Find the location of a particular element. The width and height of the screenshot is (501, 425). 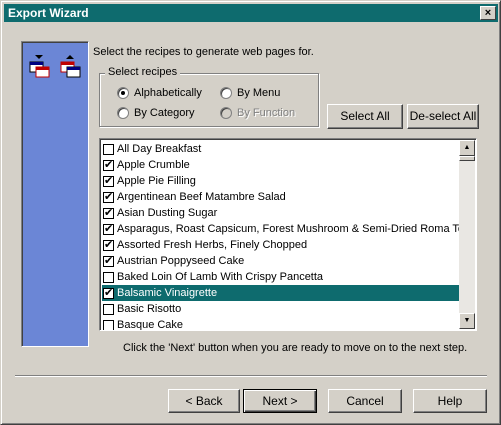

title-bar: Export Wizard × is located at coordinates (251, 13).